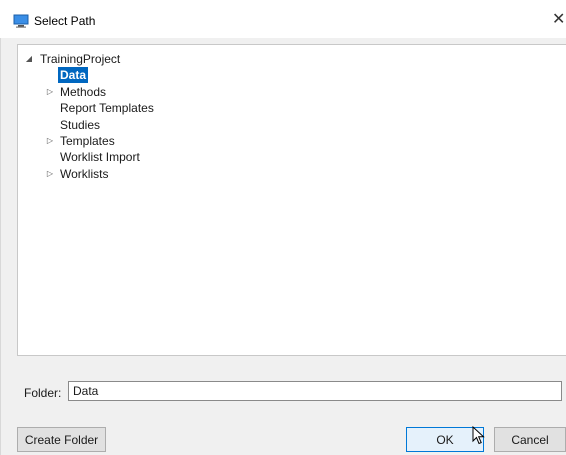  I want to click on cancel-button: Cancel, so click(530, 439).